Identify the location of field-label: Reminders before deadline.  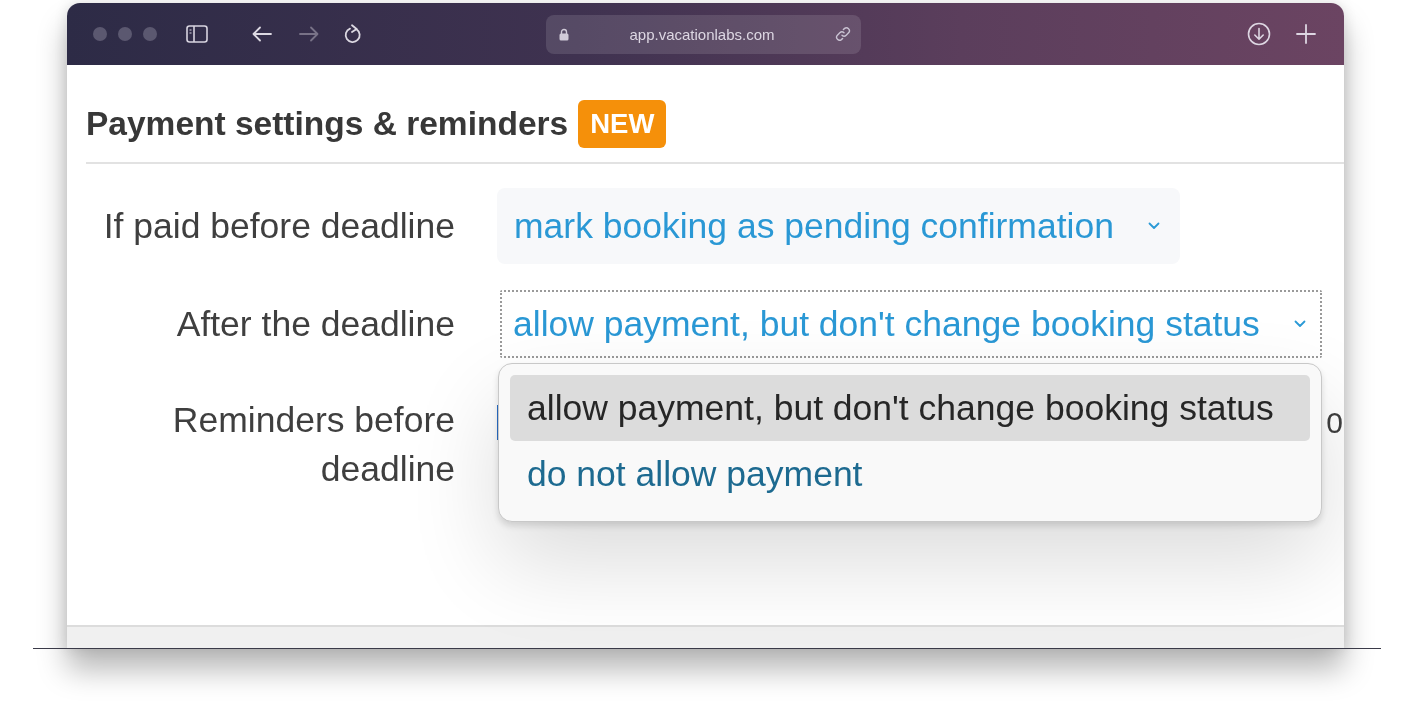
(313, 445).